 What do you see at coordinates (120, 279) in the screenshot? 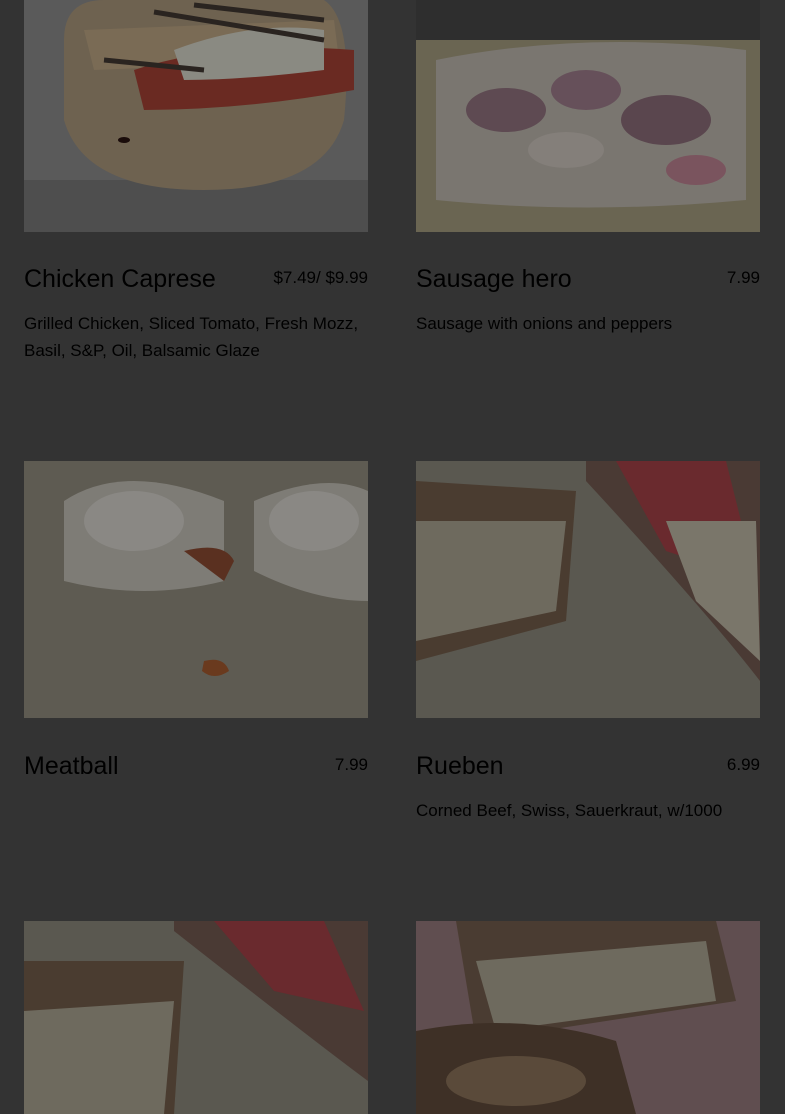
I see `menu-item-title: Chicken Caprese` at bounding box center [120, 279].